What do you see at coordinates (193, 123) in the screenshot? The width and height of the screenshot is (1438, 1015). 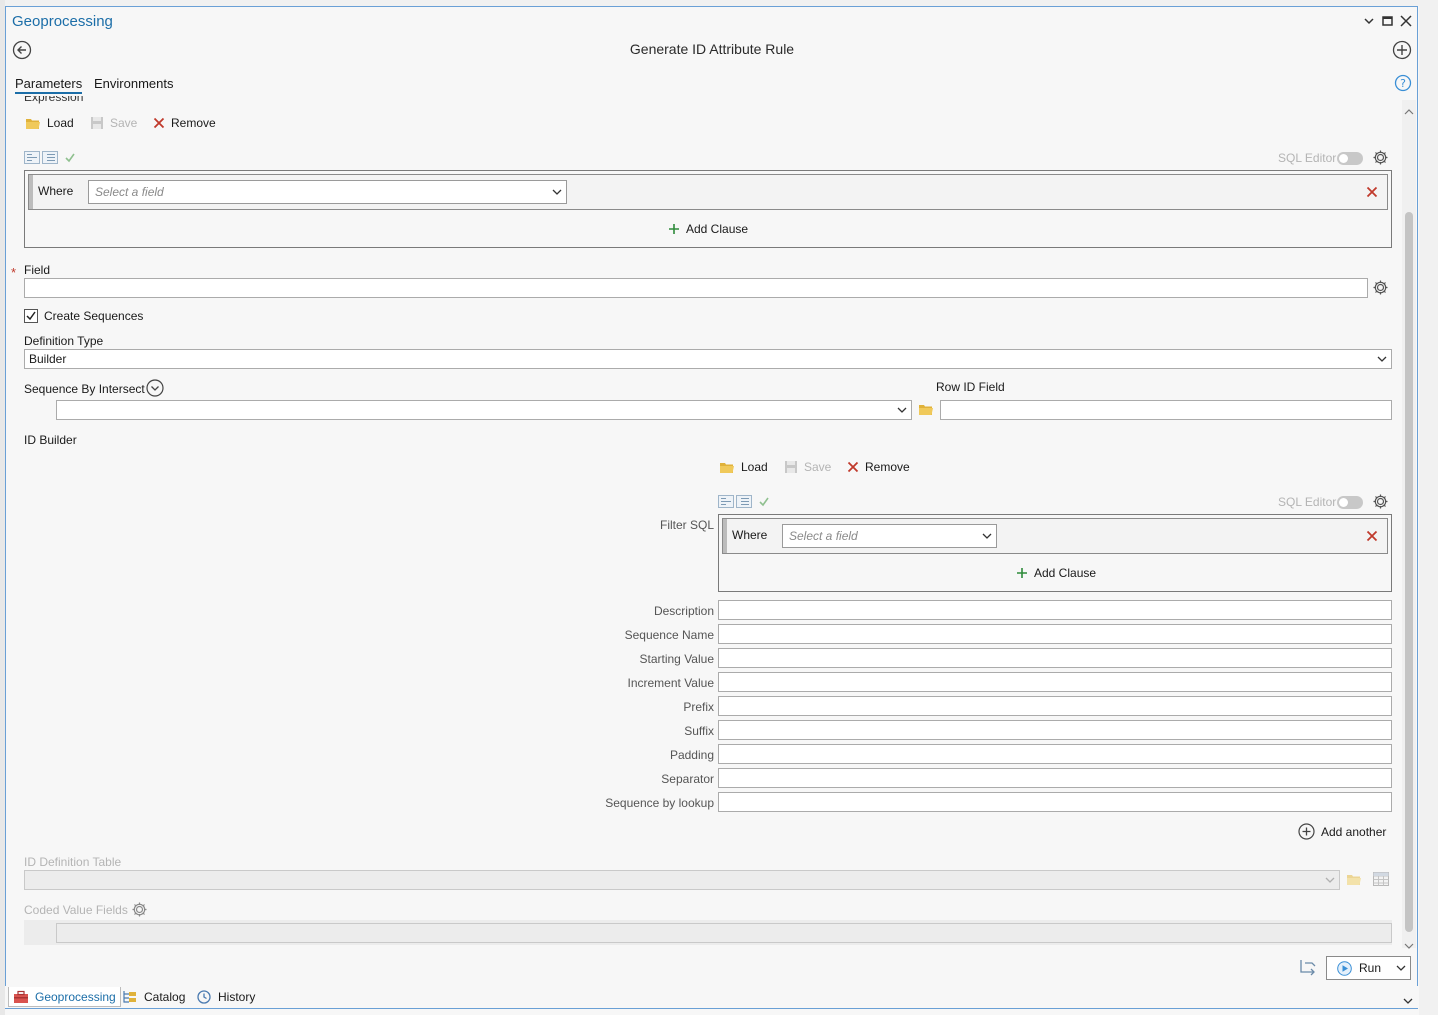 I see `remove-label: Remove` at bounding box center [193, 123].